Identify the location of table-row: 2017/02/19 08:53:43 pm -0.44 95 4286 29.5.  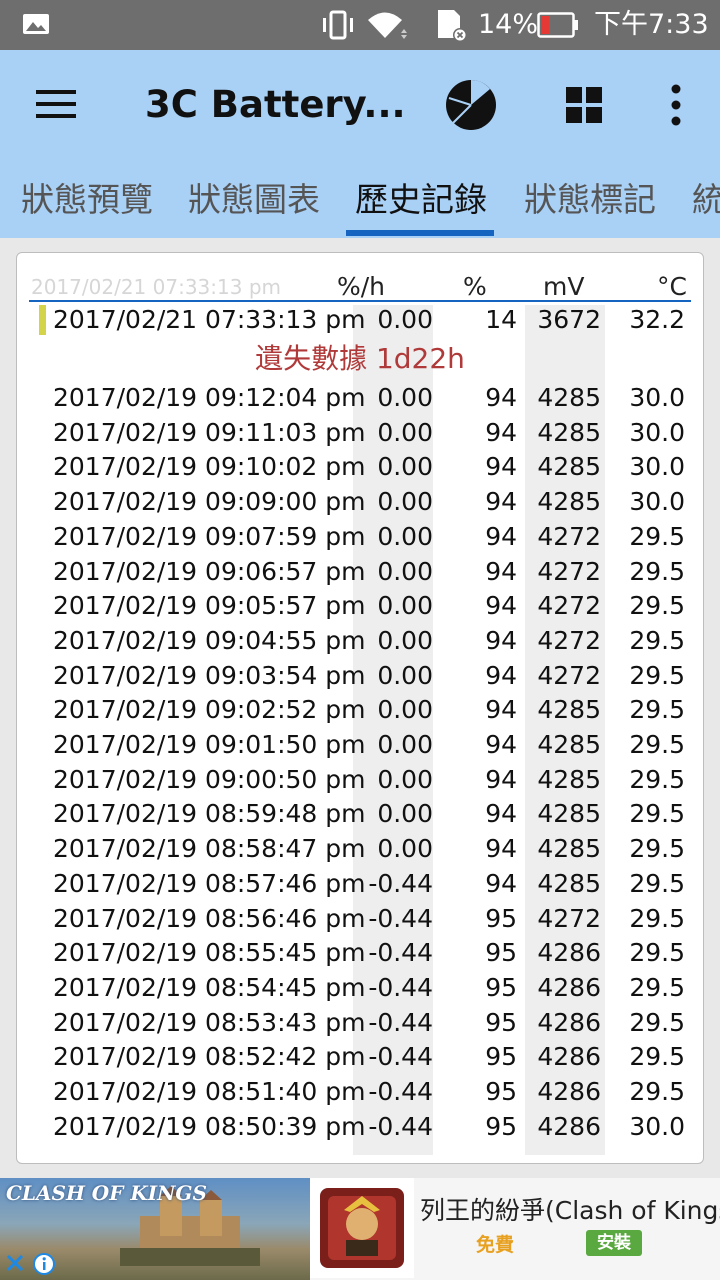
(360, 1023).